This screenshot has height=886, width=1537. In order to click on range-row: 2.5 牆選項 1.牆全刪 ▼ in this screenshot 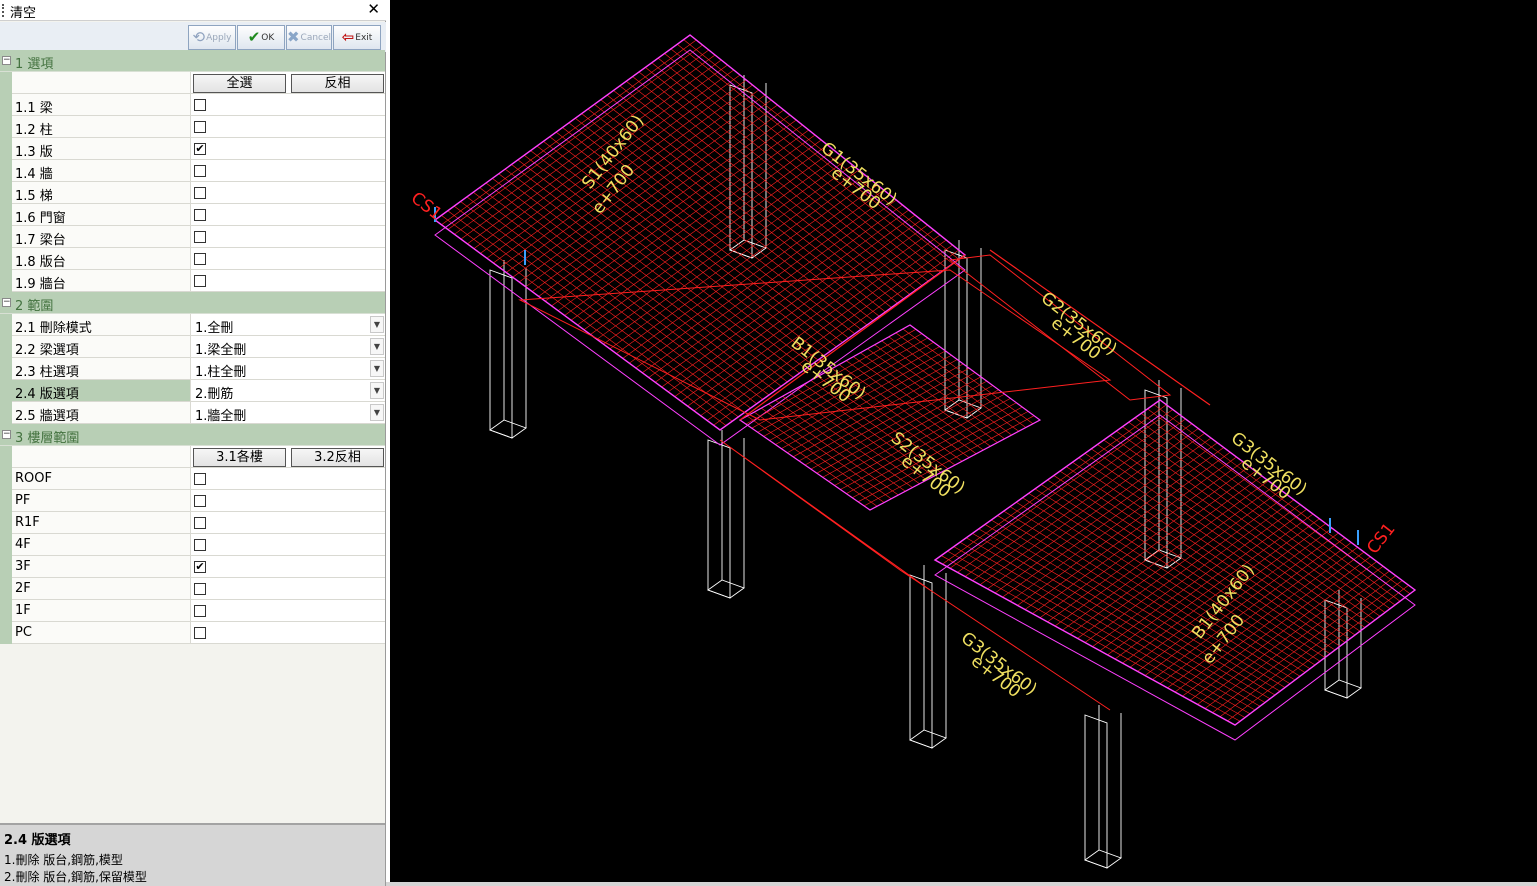, I will do `click(192, 413)`.